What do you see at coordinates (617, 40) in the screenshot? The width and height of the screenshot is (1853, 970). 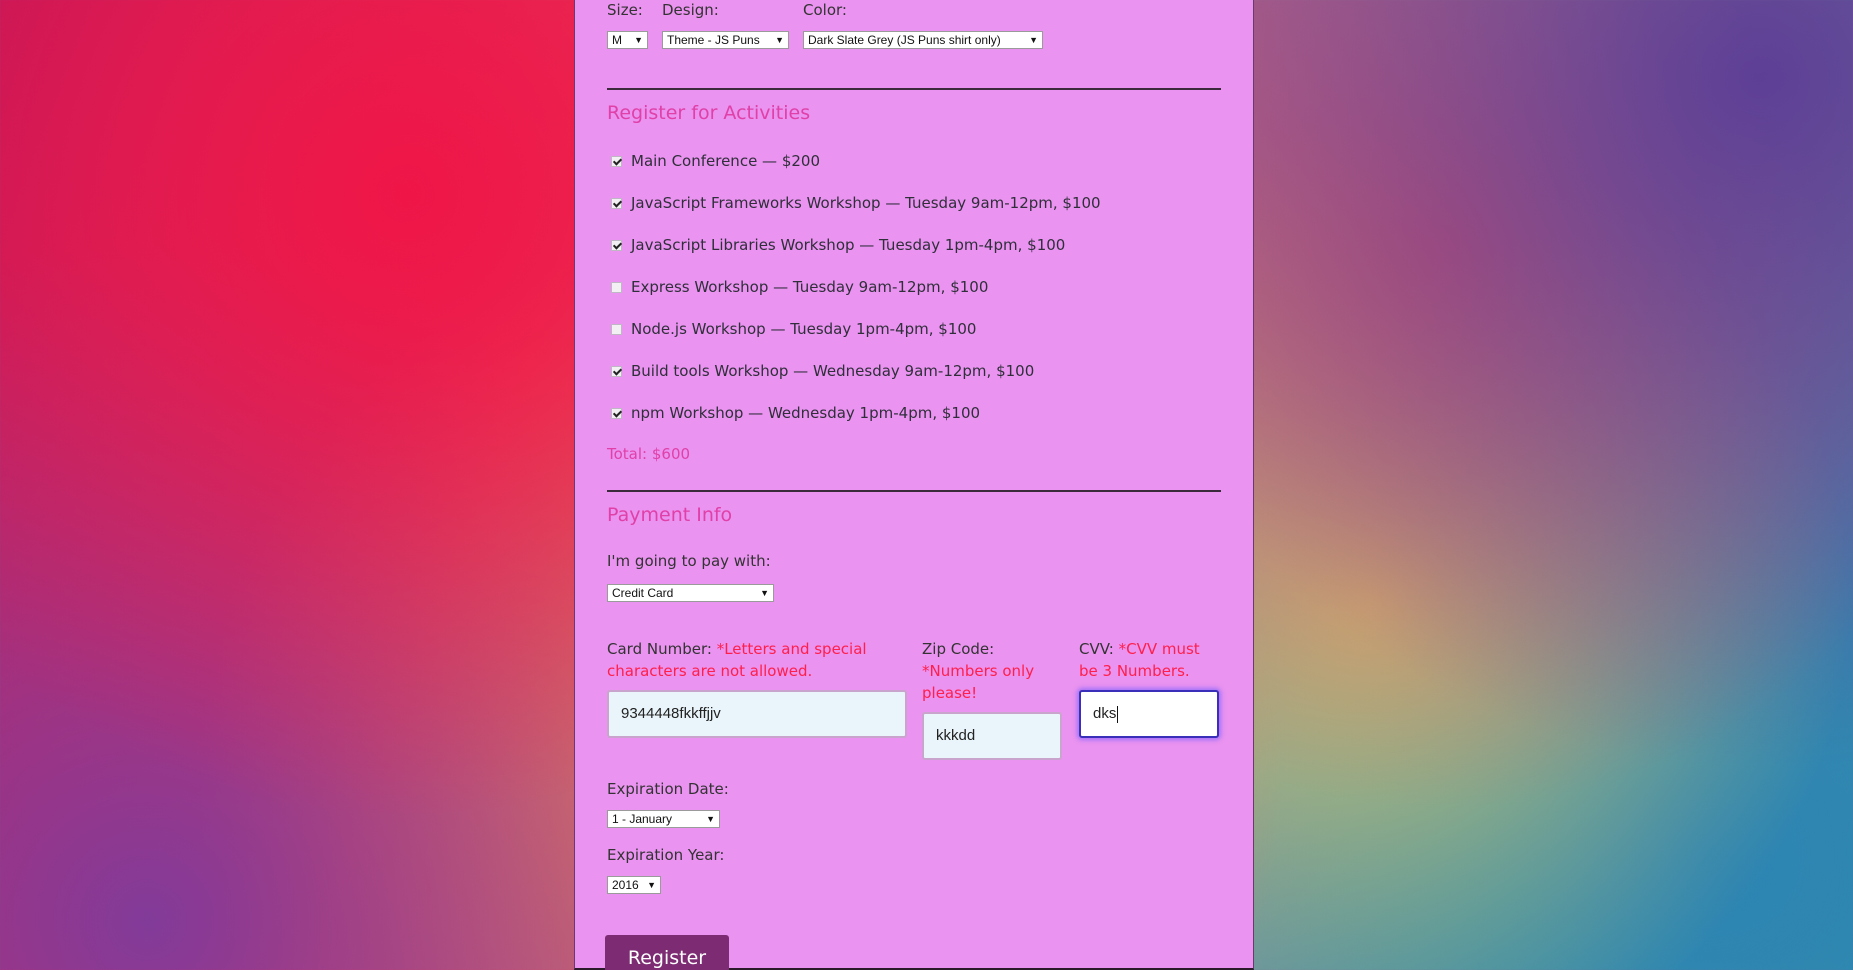 I see `size-select-value: M` at bounding box center [617, 40].